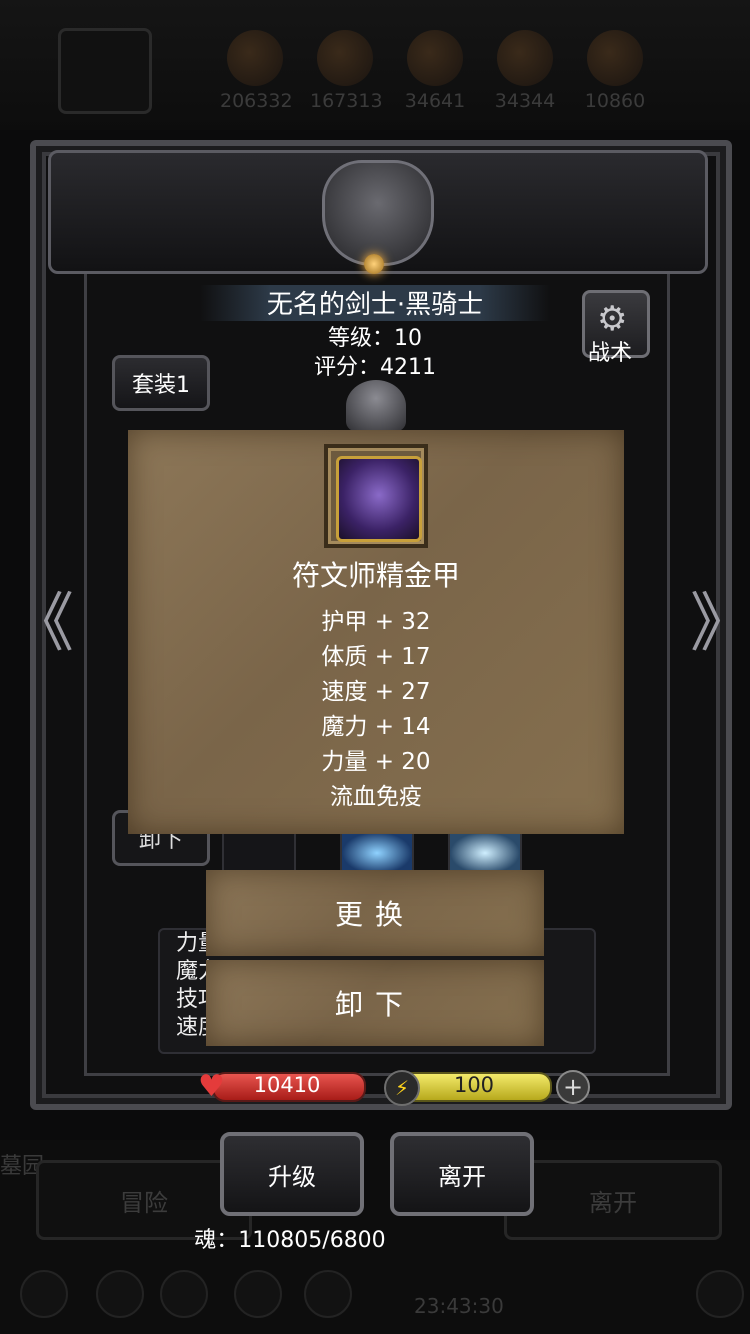 The width and height of the screenshot is (750, 1334). Describe the element at coordinates (376, 762) in the screenshot. I see `item-attribute: 力量 + 20` at that location.